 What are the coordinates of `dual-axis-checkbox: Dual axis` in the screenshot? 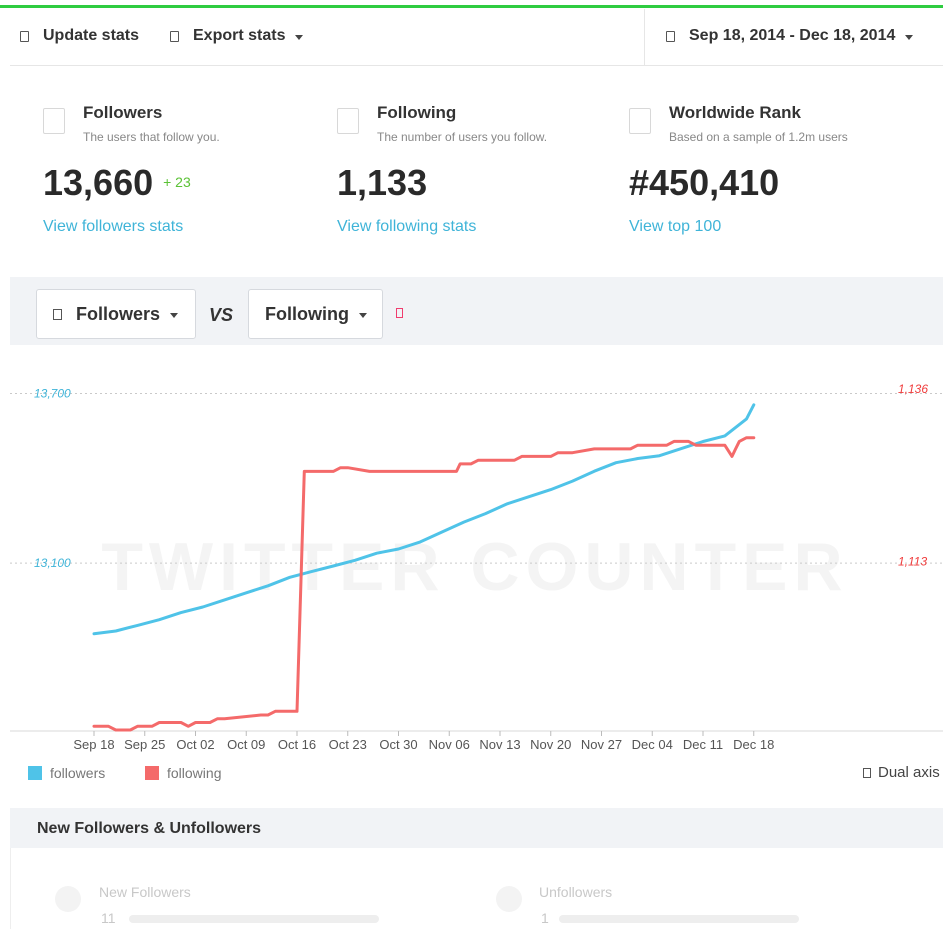 It's located at (901, 772).